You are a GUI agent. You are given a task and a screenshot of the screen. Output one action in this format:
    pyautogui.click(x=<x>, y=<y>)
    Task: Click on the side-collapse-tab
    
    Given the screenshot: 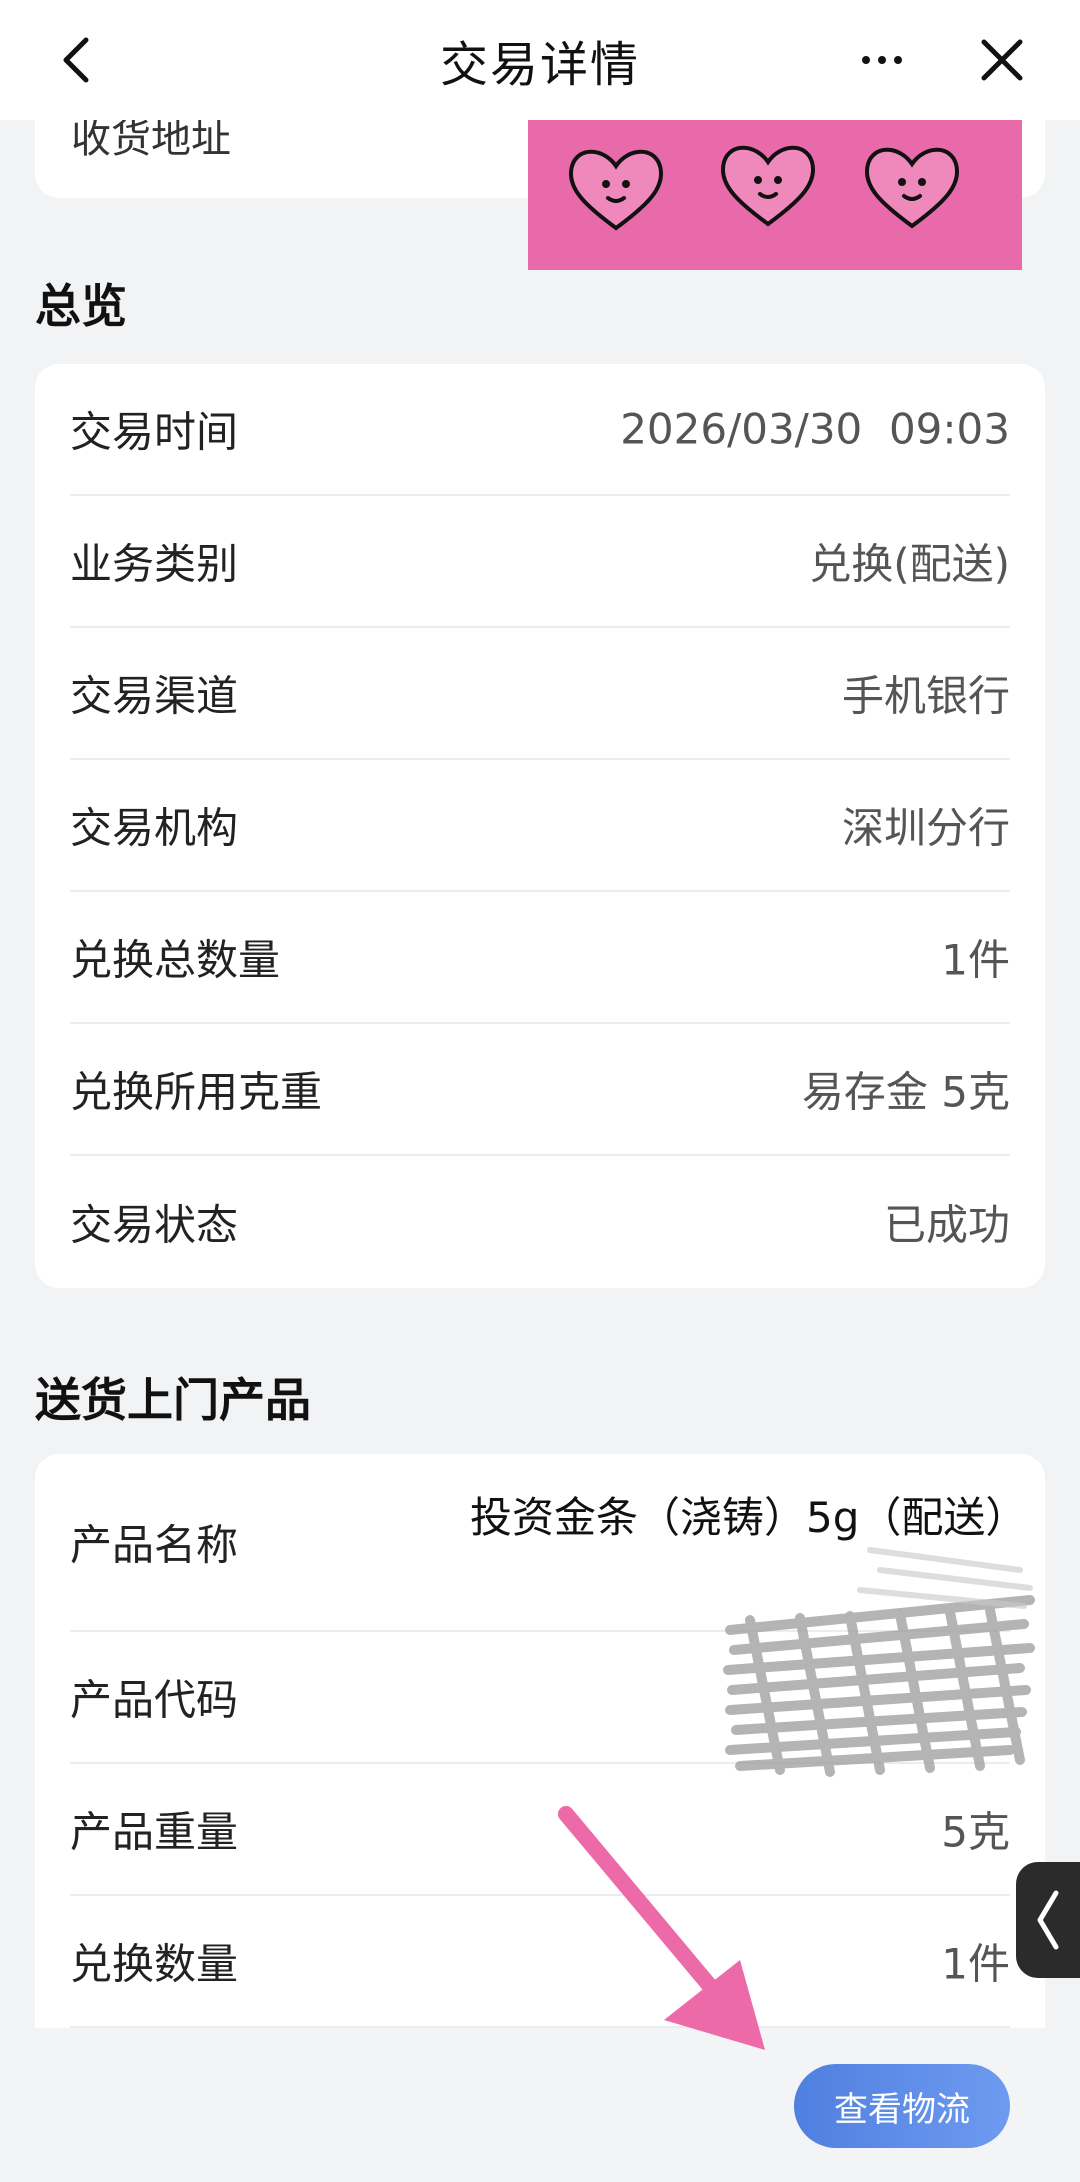 What is the action you would take?
    pyautogui.click(x=1048, y=1920)
    